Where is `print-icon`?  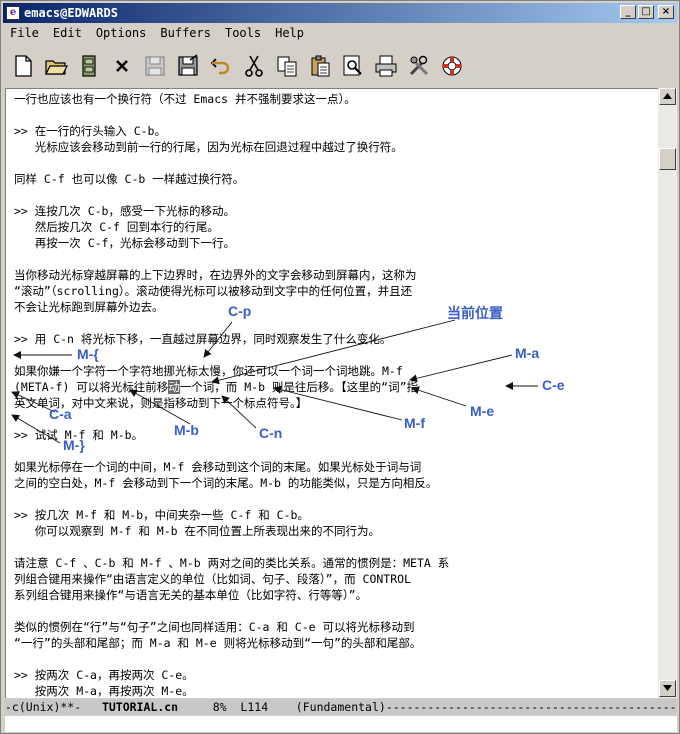 print-icon is located at coordinates (386, 66).